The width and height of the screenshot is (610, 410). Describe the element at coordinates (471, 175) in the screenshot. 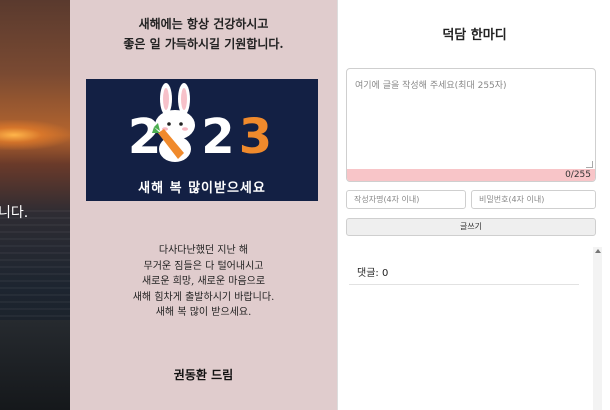

I see `char-counter: 0/255` at that location.